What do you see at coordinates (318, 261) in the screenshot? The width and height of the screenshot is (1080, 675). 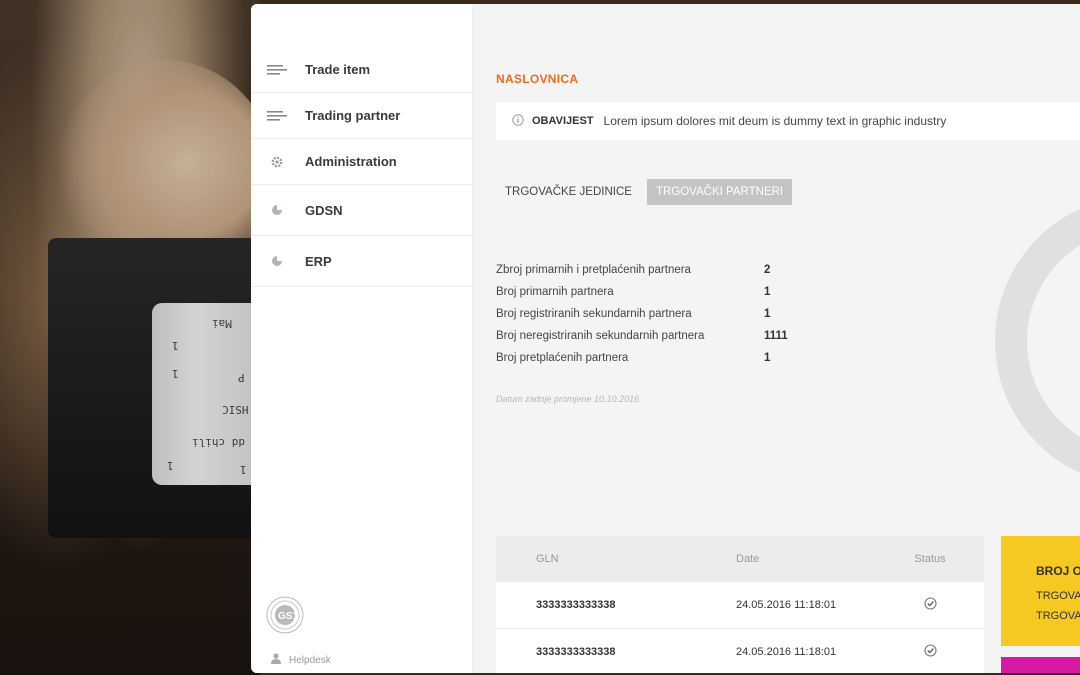 I see `sidebar-item-label: ERP` at bounding box center [318, 261].